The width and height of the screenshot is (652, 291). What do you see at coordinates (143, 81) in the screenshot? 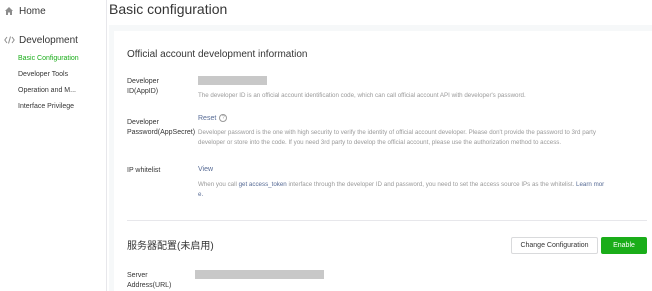
I see `appid-label-line1: Developer` at bounding box center [143, 81].